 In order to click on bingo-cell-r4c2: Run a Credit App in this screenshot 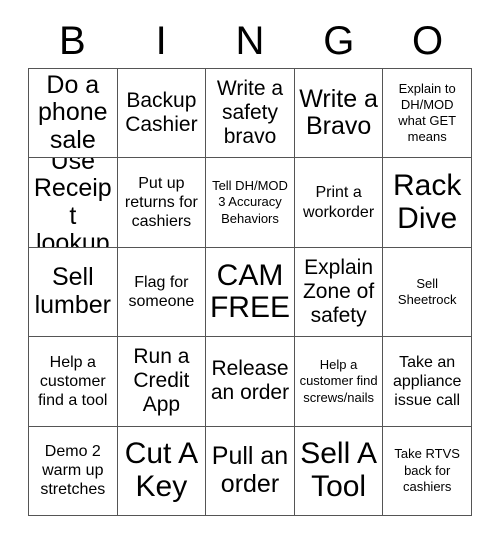, I will do `click(162, 382)`.